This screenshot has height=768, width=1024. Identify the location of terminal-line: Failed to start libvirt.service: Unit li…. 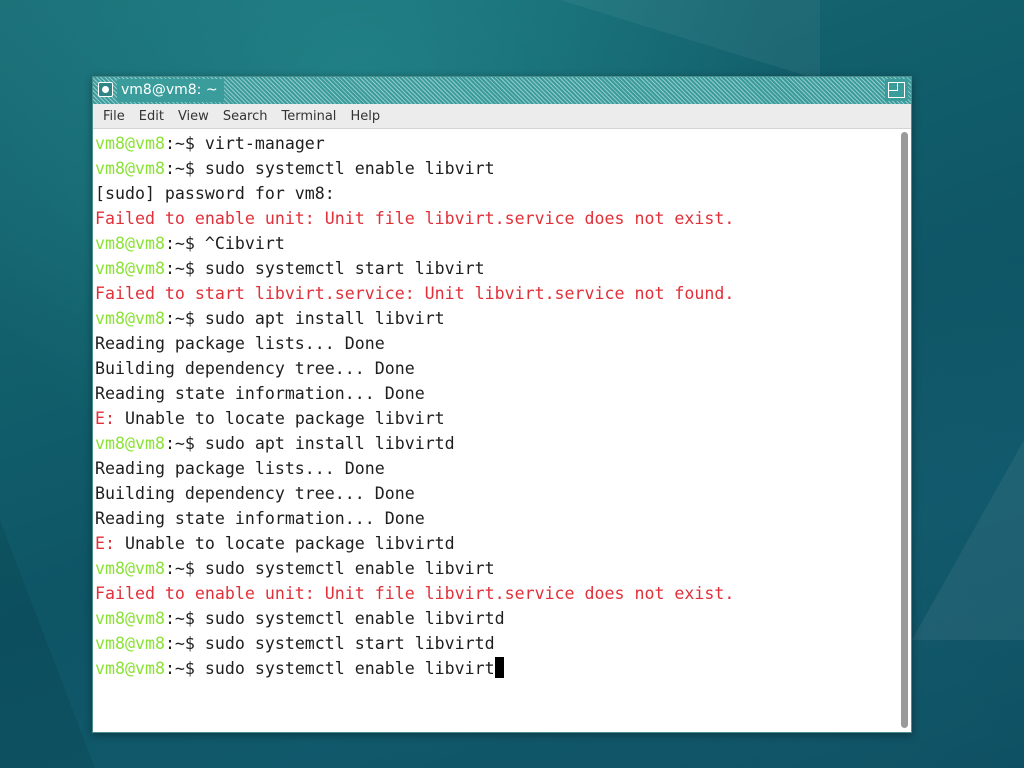
(414, 293).